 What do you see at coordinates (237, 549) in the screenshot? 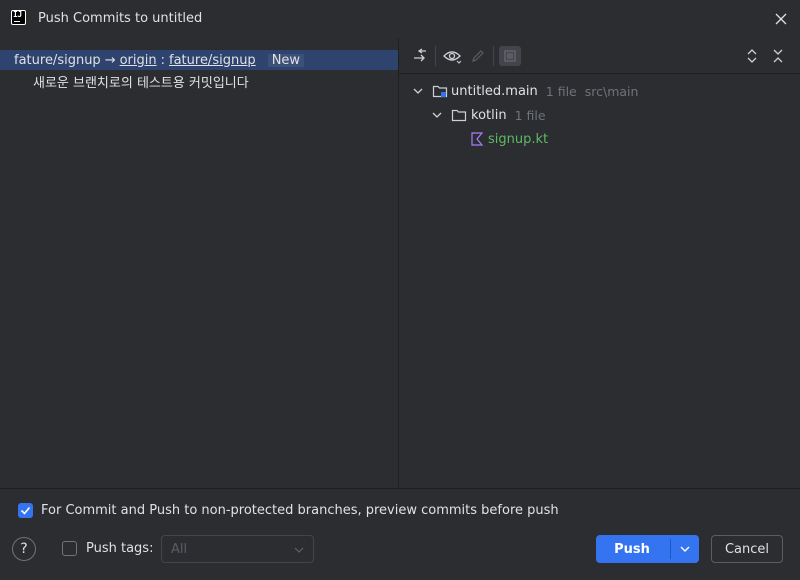
I see `push-tags-select: All` at bounding box center [237, 549].